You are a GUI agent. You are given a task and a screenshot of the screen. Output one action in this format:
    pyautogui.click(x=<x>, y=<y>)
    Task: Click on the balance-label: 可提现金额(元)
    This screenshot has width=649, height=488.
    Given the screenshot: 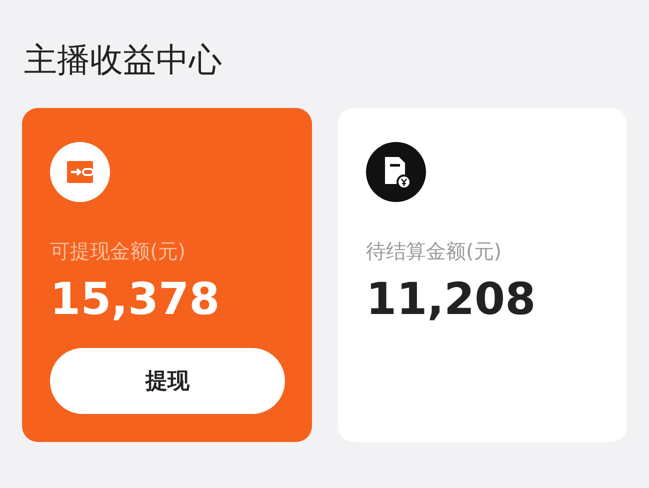 What is the action you would take?
    pyautogui.click(x=118, y=251)
    